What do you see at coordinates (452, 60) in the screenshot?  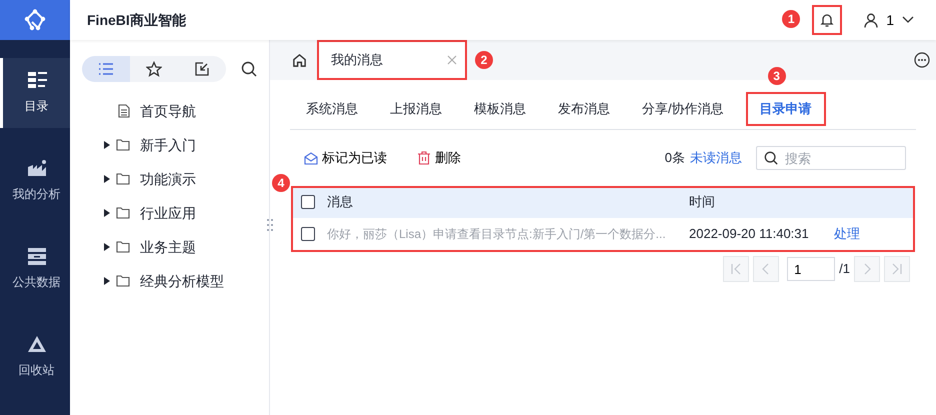 I see `close-icon` at bounding box center [452, 60].